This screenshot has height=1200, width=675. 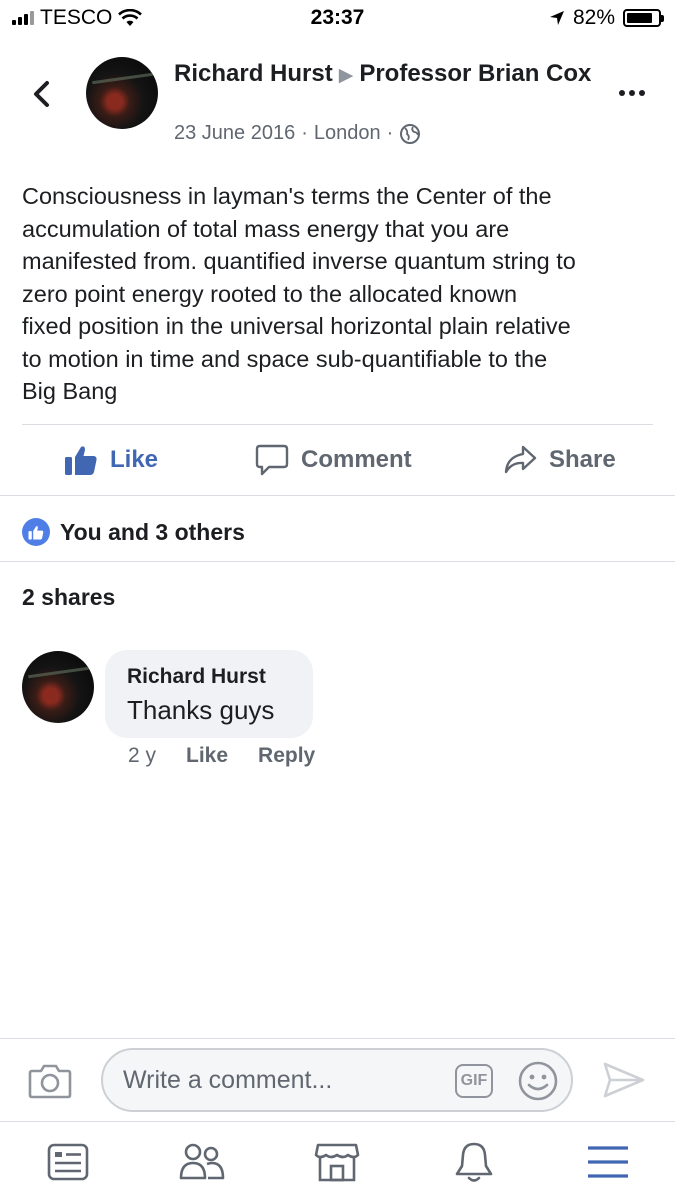 What do you see at coordinates (201, 710) in the screenshot?
I see `comment-text: Thanks guys` at bounding box center [201, 710].